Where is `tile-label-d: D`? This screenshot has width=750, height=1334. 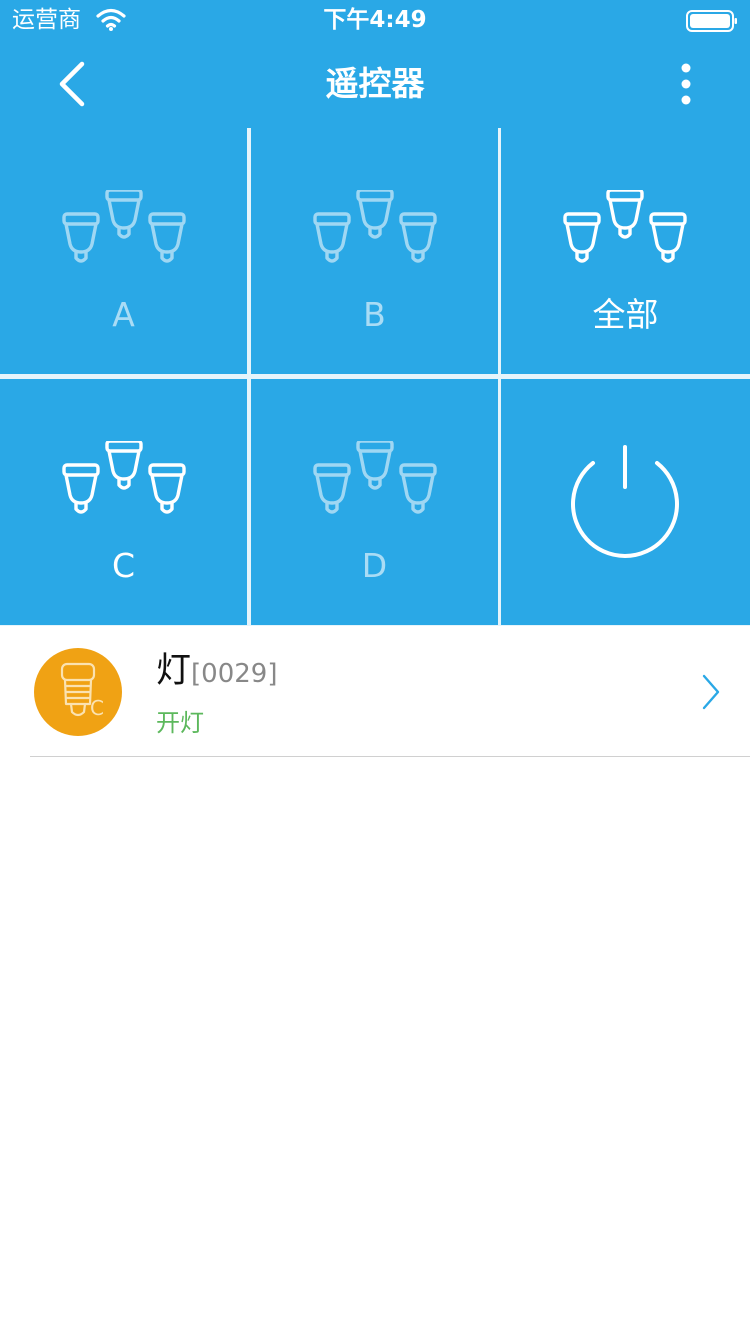 tile-label-d: D is located at coordinates (374, 565).